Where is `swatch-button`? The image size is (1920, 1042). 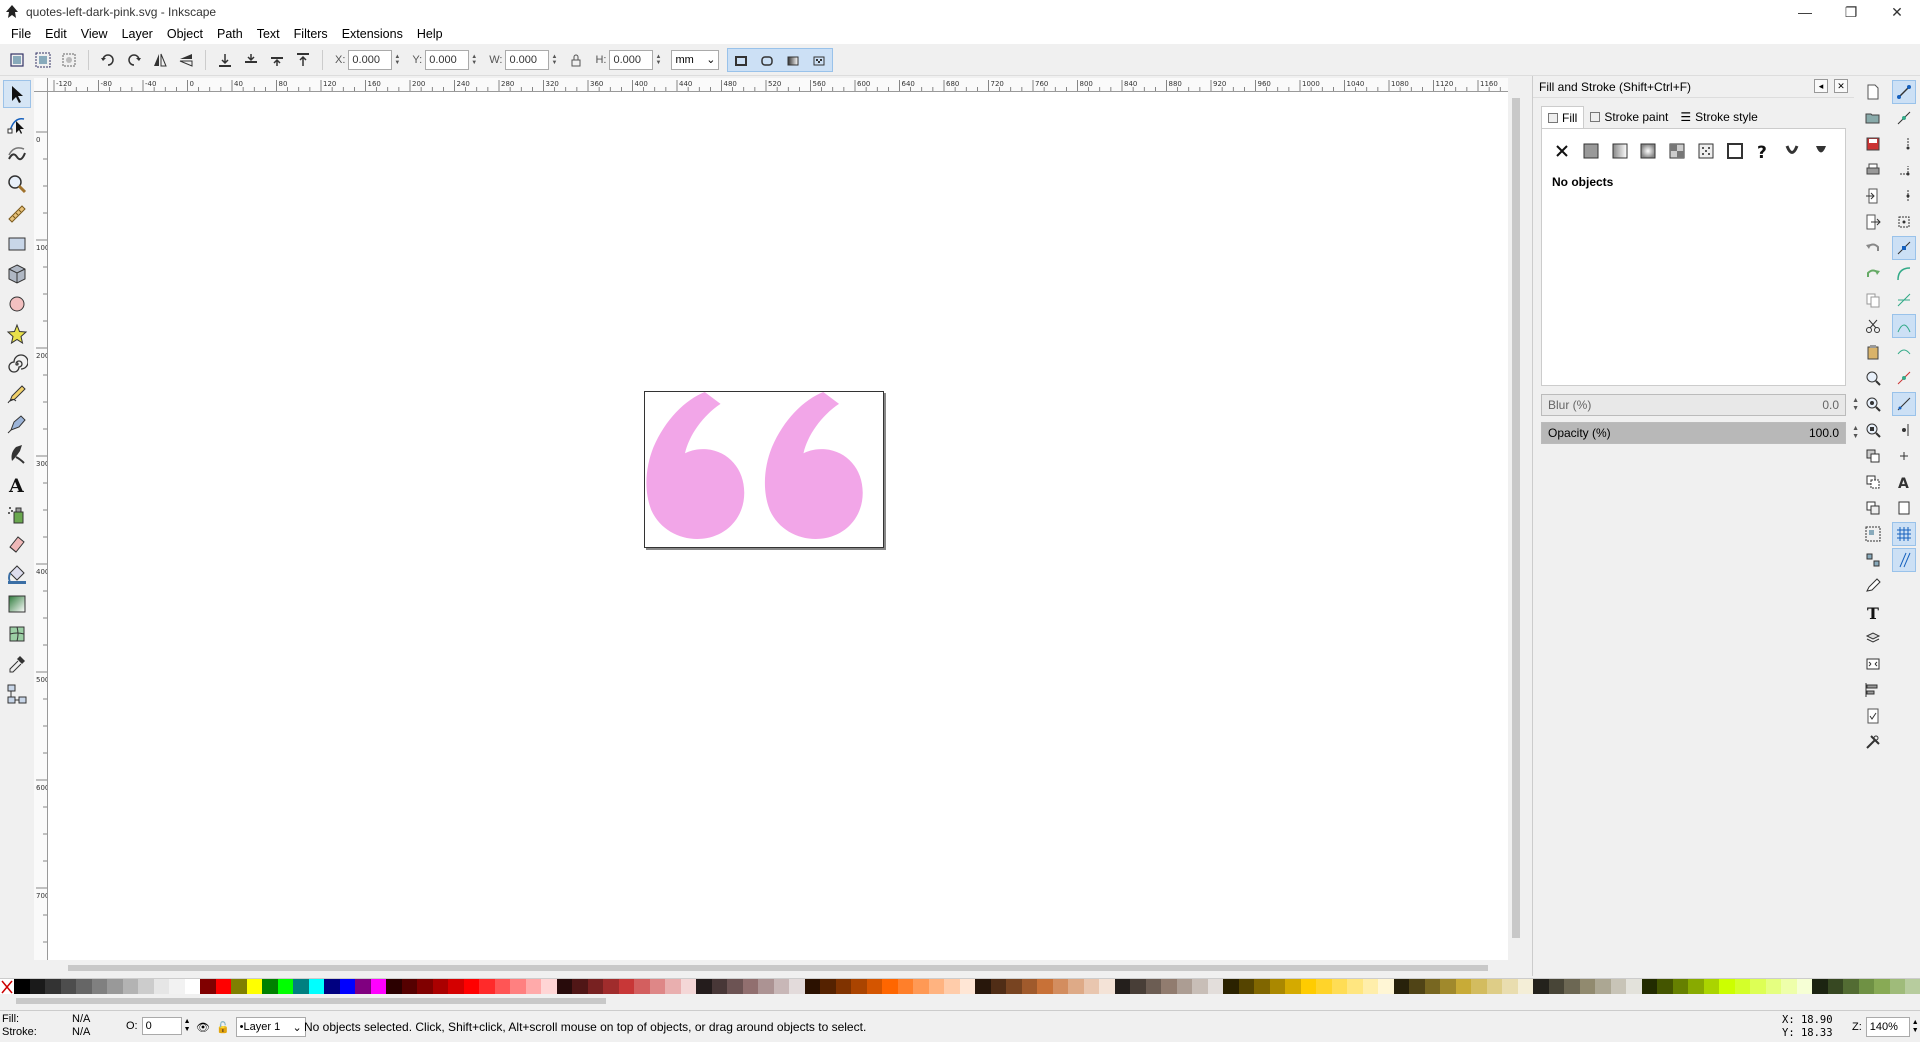
swatch-button is located at coordinates (1734, 151).